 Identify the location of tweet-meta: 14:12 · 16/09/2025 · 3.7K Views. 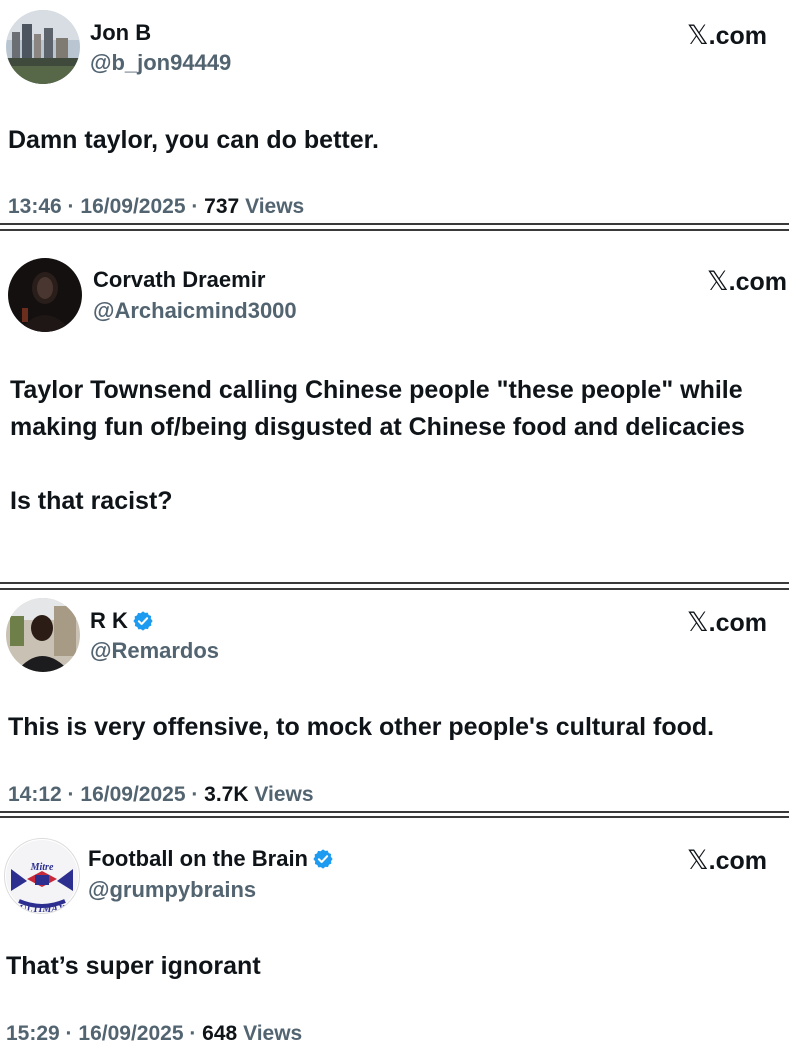
(161, 795).